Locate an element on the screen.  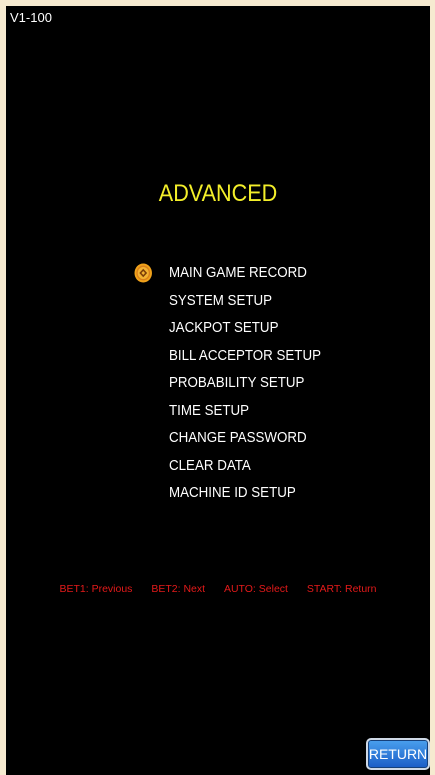
menu-item-label: SYSTEM SETUP is located at coordinates (221, 300).